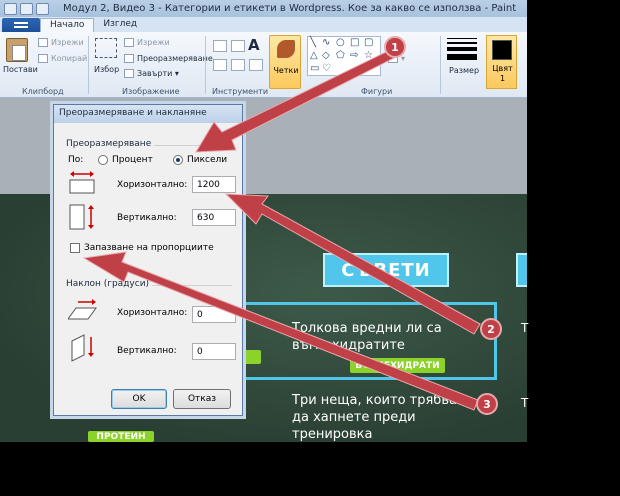 The height and width of the screenshot is (496, 620). I want to click on arrow-shape-icon: ⇨, so click(354, 55).